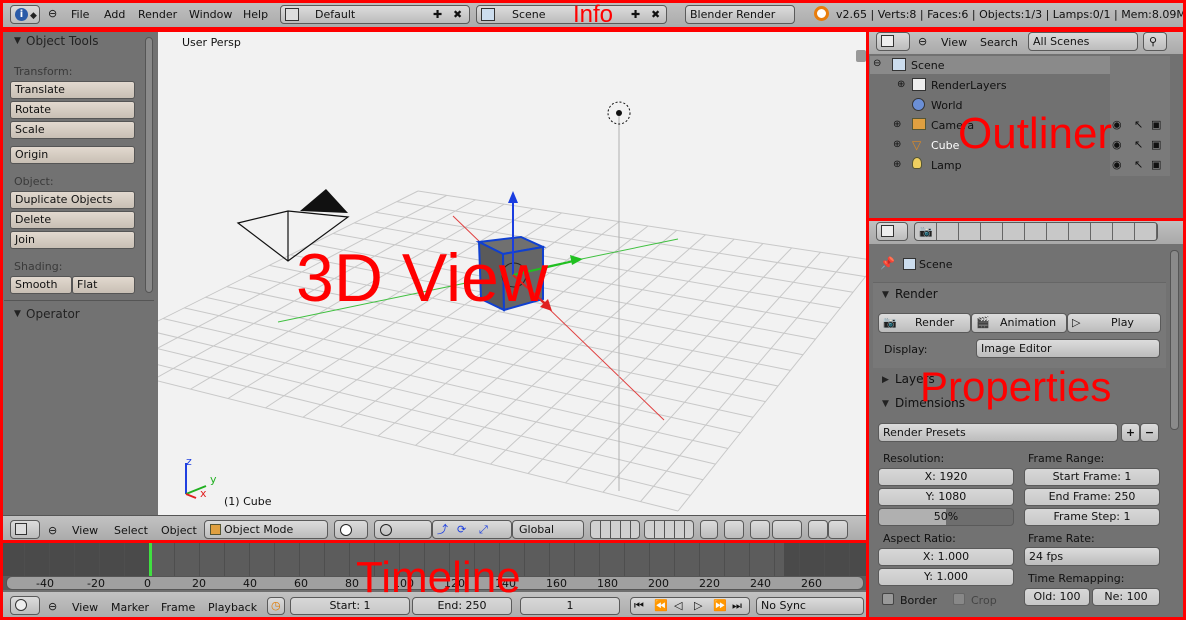  Describe the element at coordinates (25, 605) in the screenshot. I see `editor-type-timeline-button` at that location.